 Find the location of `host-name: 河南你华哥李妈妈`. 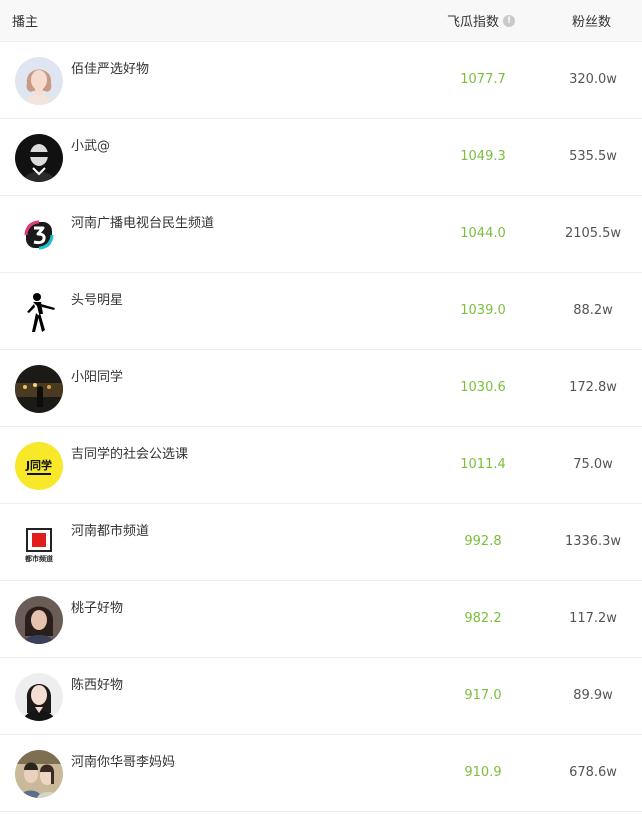

host-name: 河南你华哥李妈妈 is located at coordinates (123, 760).